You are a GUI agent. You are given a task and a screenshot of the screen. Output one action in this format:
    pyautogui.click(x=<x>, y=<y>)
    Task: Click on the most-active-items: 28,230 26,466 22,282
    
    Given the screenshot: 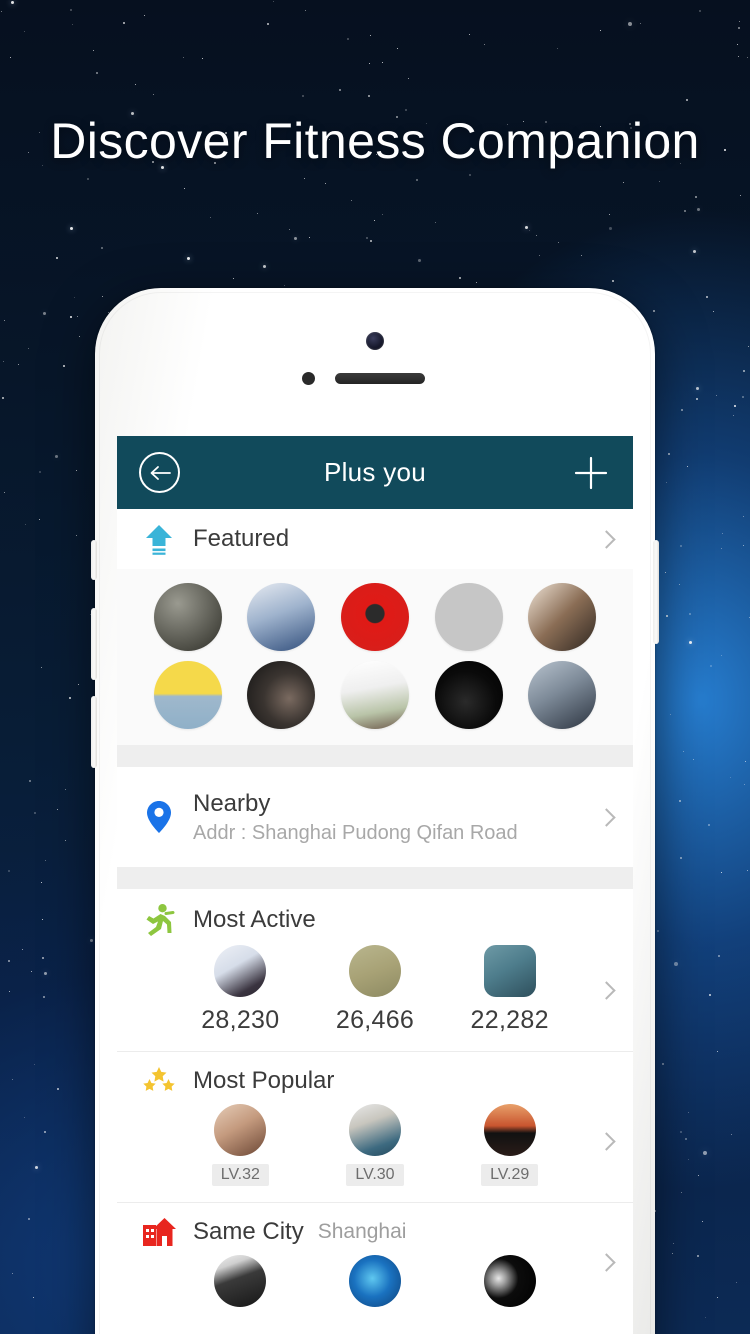 What is the action you would take?
    pyautogui.click(x=375, y=992)
    